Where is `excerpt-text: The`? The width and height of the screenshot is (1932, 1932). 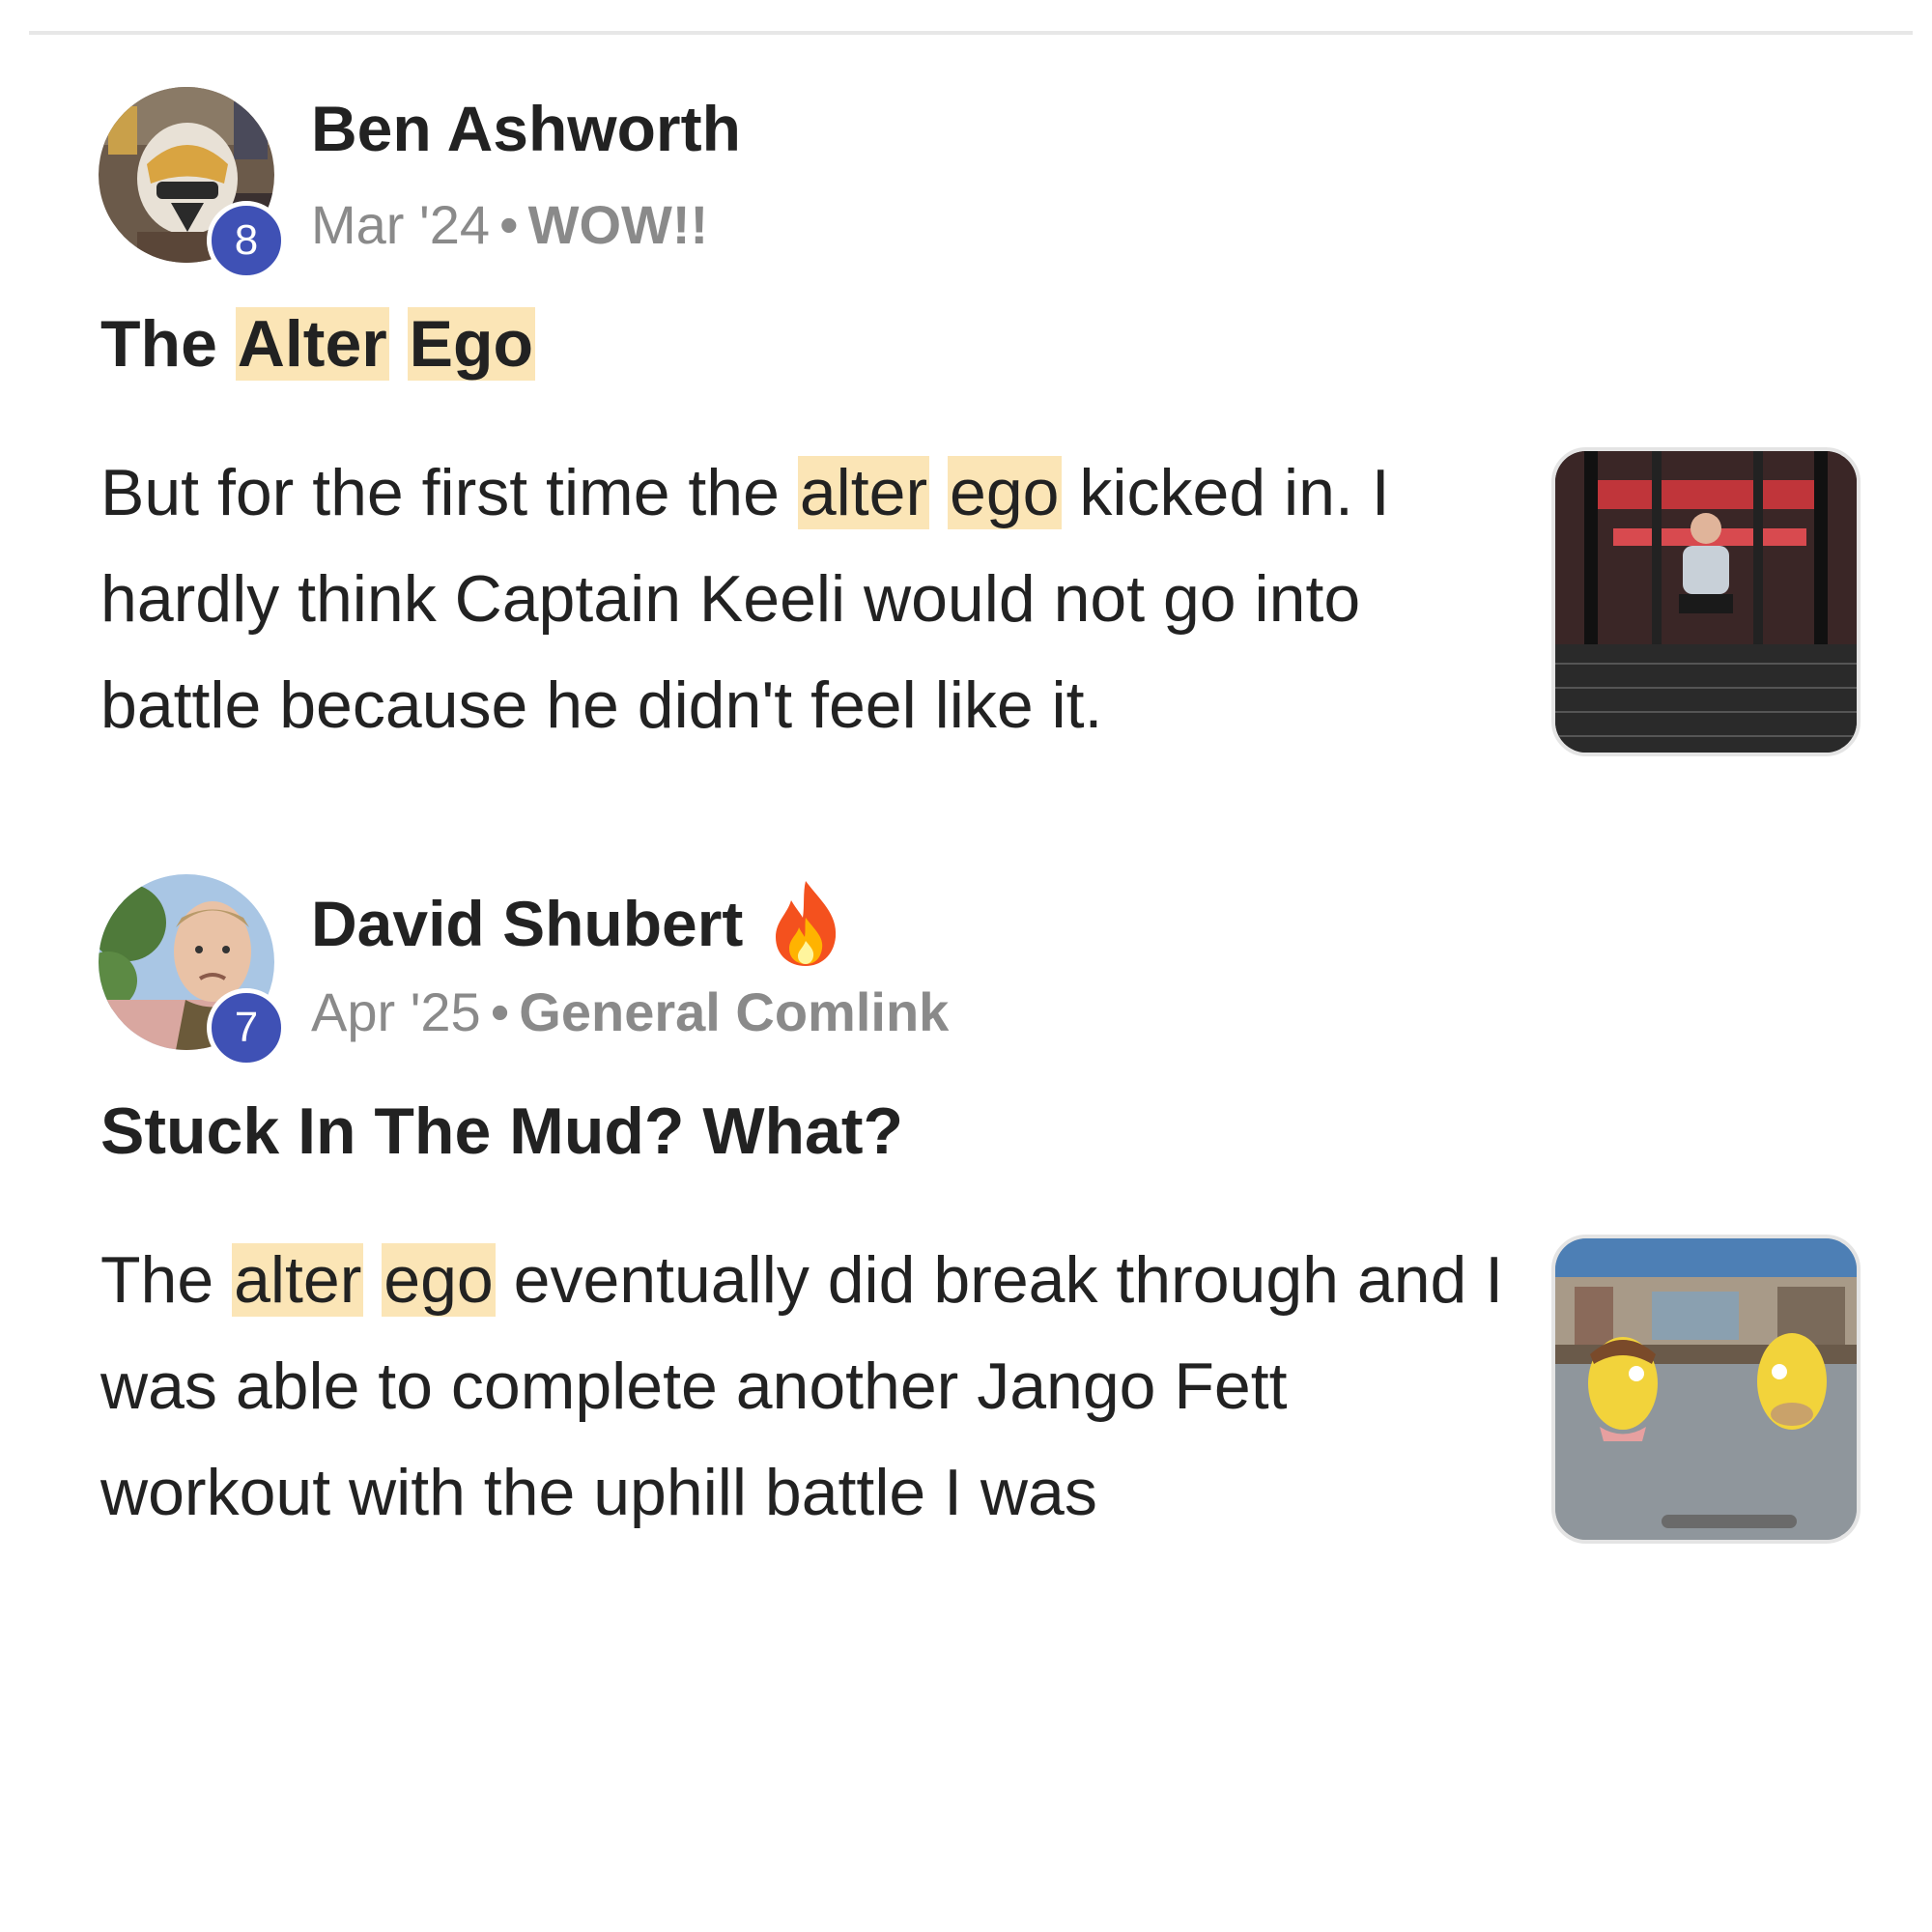 excerpt-text: The is located at coordinates (166, 1280).